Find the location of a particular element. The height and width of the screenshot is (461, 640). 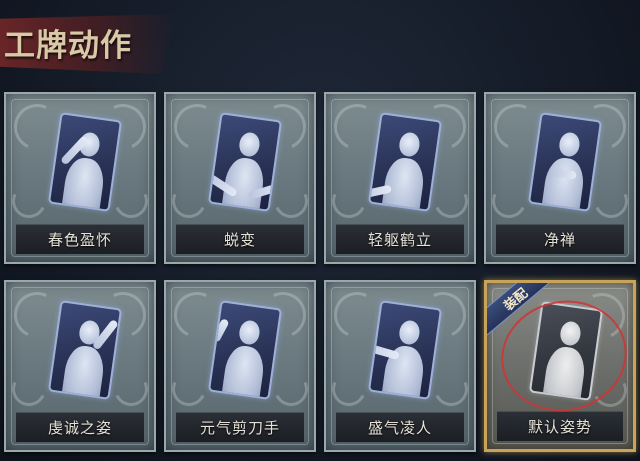

pose-card-5: 虔诚之姿 is located at coordinates (80, 366).